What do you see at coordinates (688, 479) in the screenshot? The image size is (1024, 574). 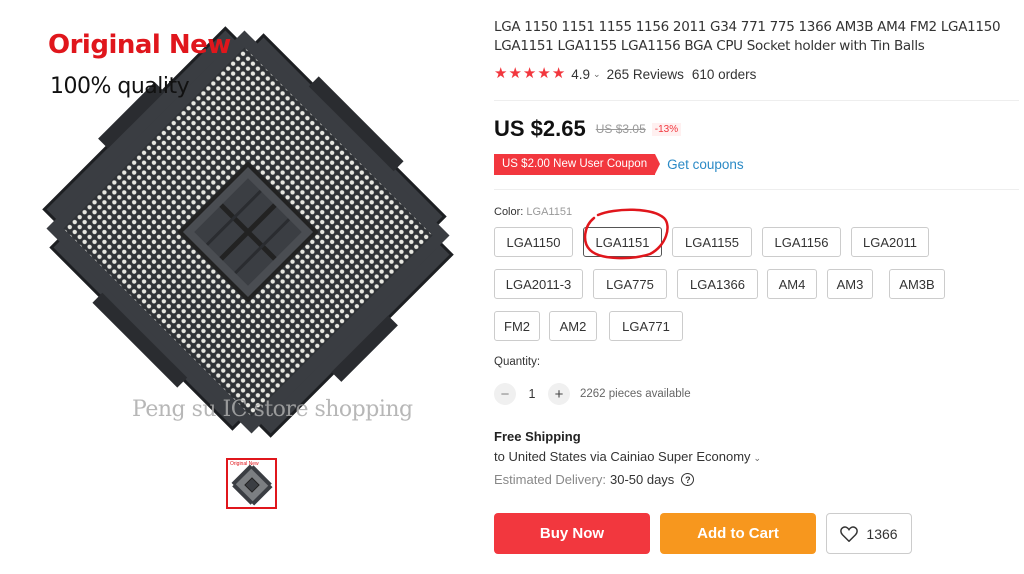 I see `help-icon: ?` at bounding box center [688, 479].